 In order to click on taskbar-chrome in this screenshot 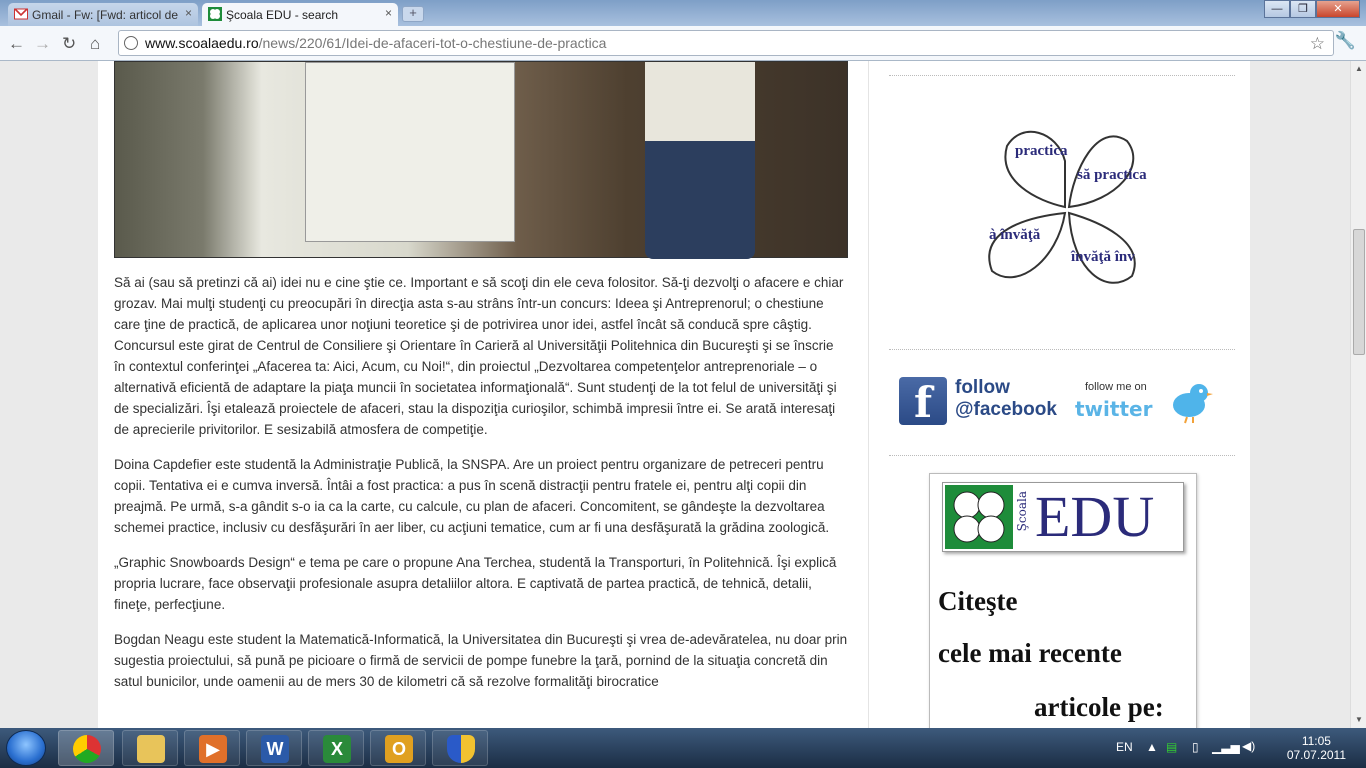, I will do `click(86, 748)`.